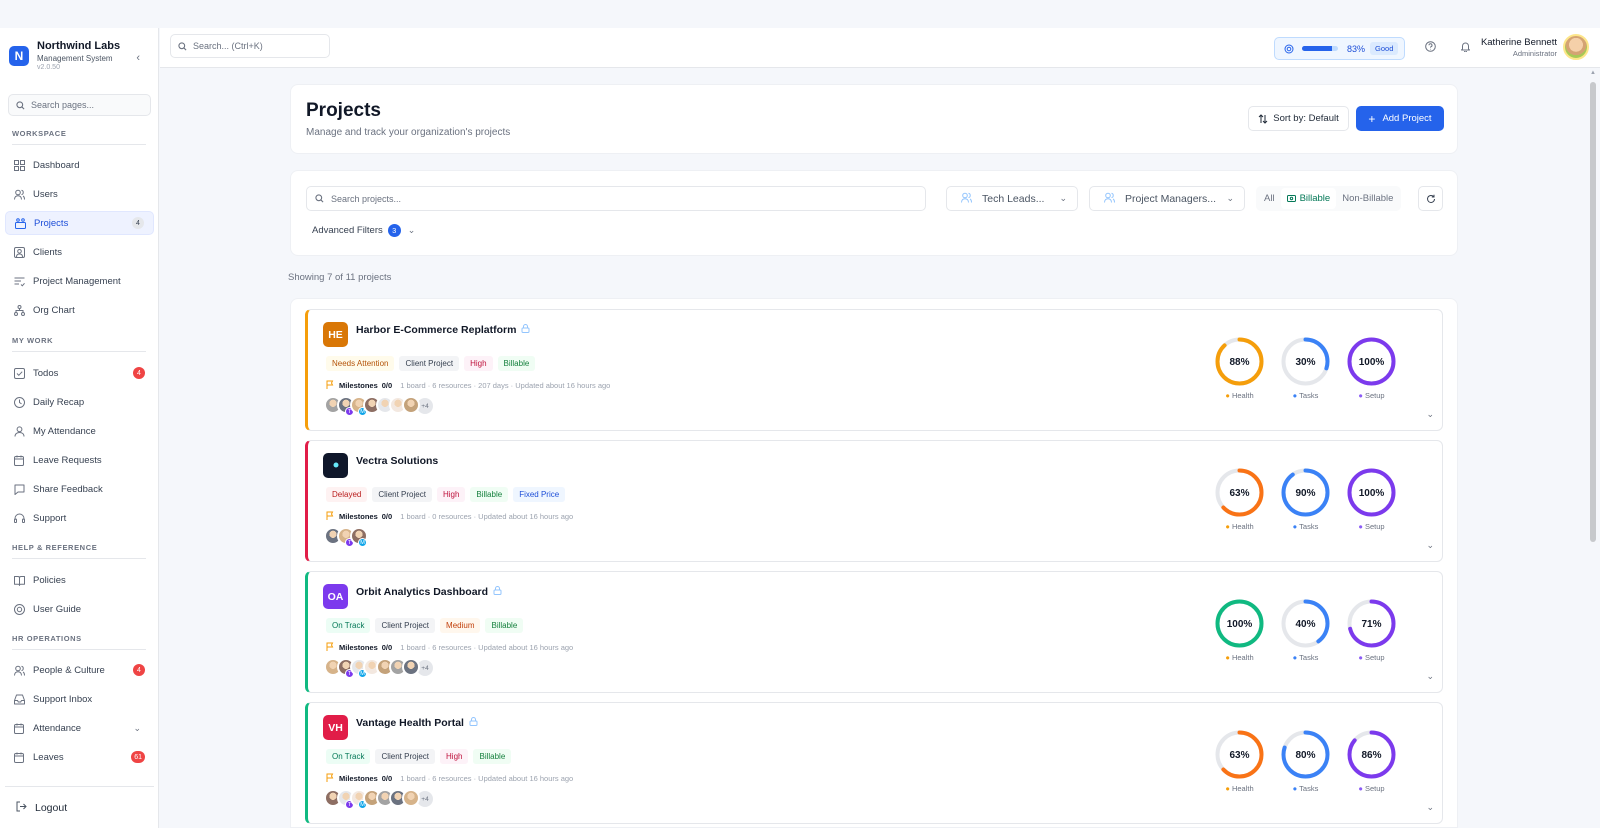 This screenshot has width=1600, height=828. I want to click on reset-filters-button, so click(1430, 198).